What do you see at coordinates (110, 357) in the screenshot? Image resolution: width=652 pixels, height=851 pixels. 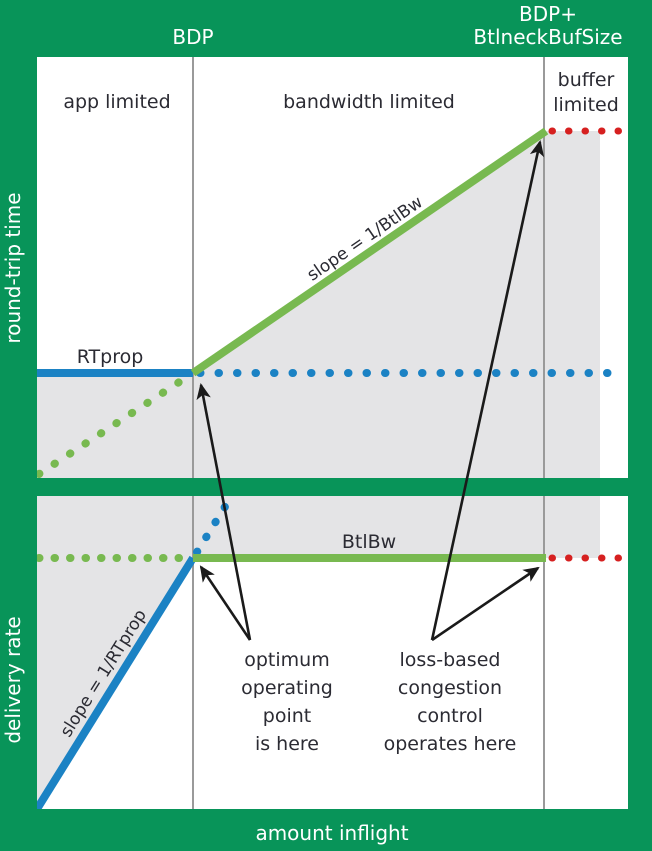 I see `rtprop-label: RTprop` at bounding box center [110, 357].